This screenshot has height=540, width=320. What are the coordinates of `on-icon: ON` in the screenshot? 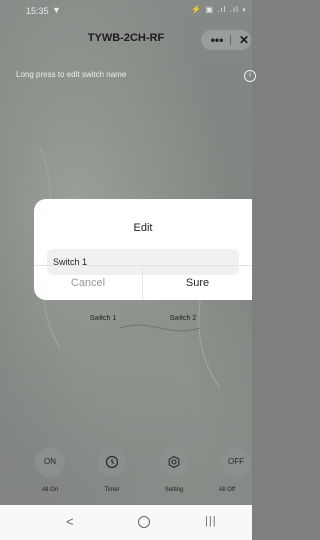 It's located at (50, 461).